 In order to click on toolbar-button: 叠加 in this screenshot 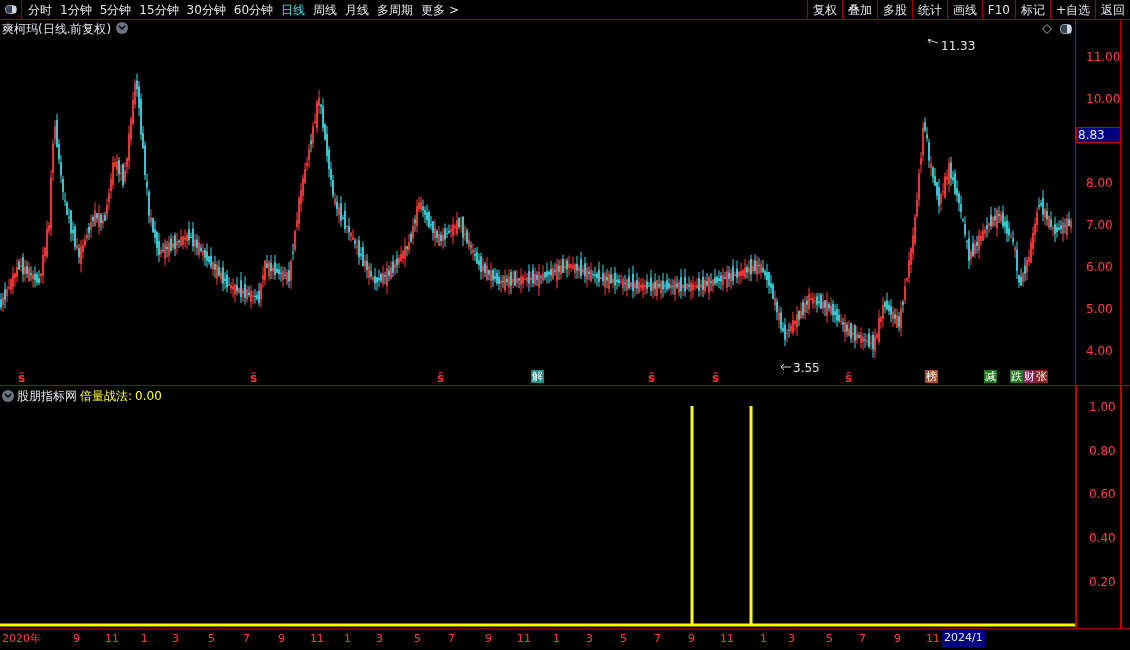, I will do `click(859, 9)`.